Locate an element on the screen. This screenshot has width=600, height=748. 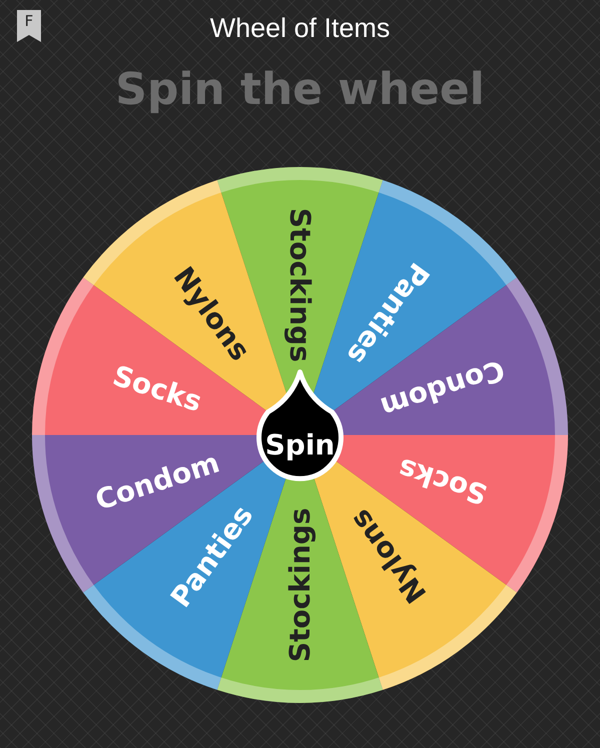
page-heading: Spin the wheel is located at coordinates (300, 90).